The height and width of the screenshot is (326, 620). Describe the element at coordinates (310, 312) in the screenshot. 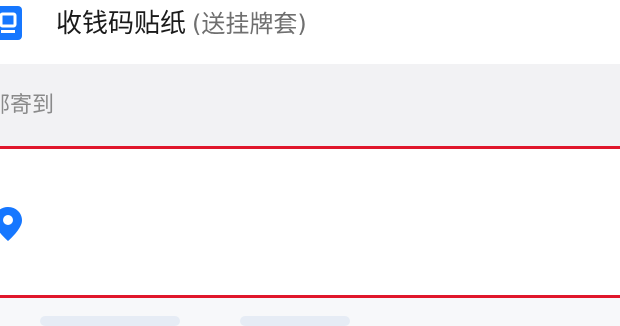

I see `bottom-strip` at that location.